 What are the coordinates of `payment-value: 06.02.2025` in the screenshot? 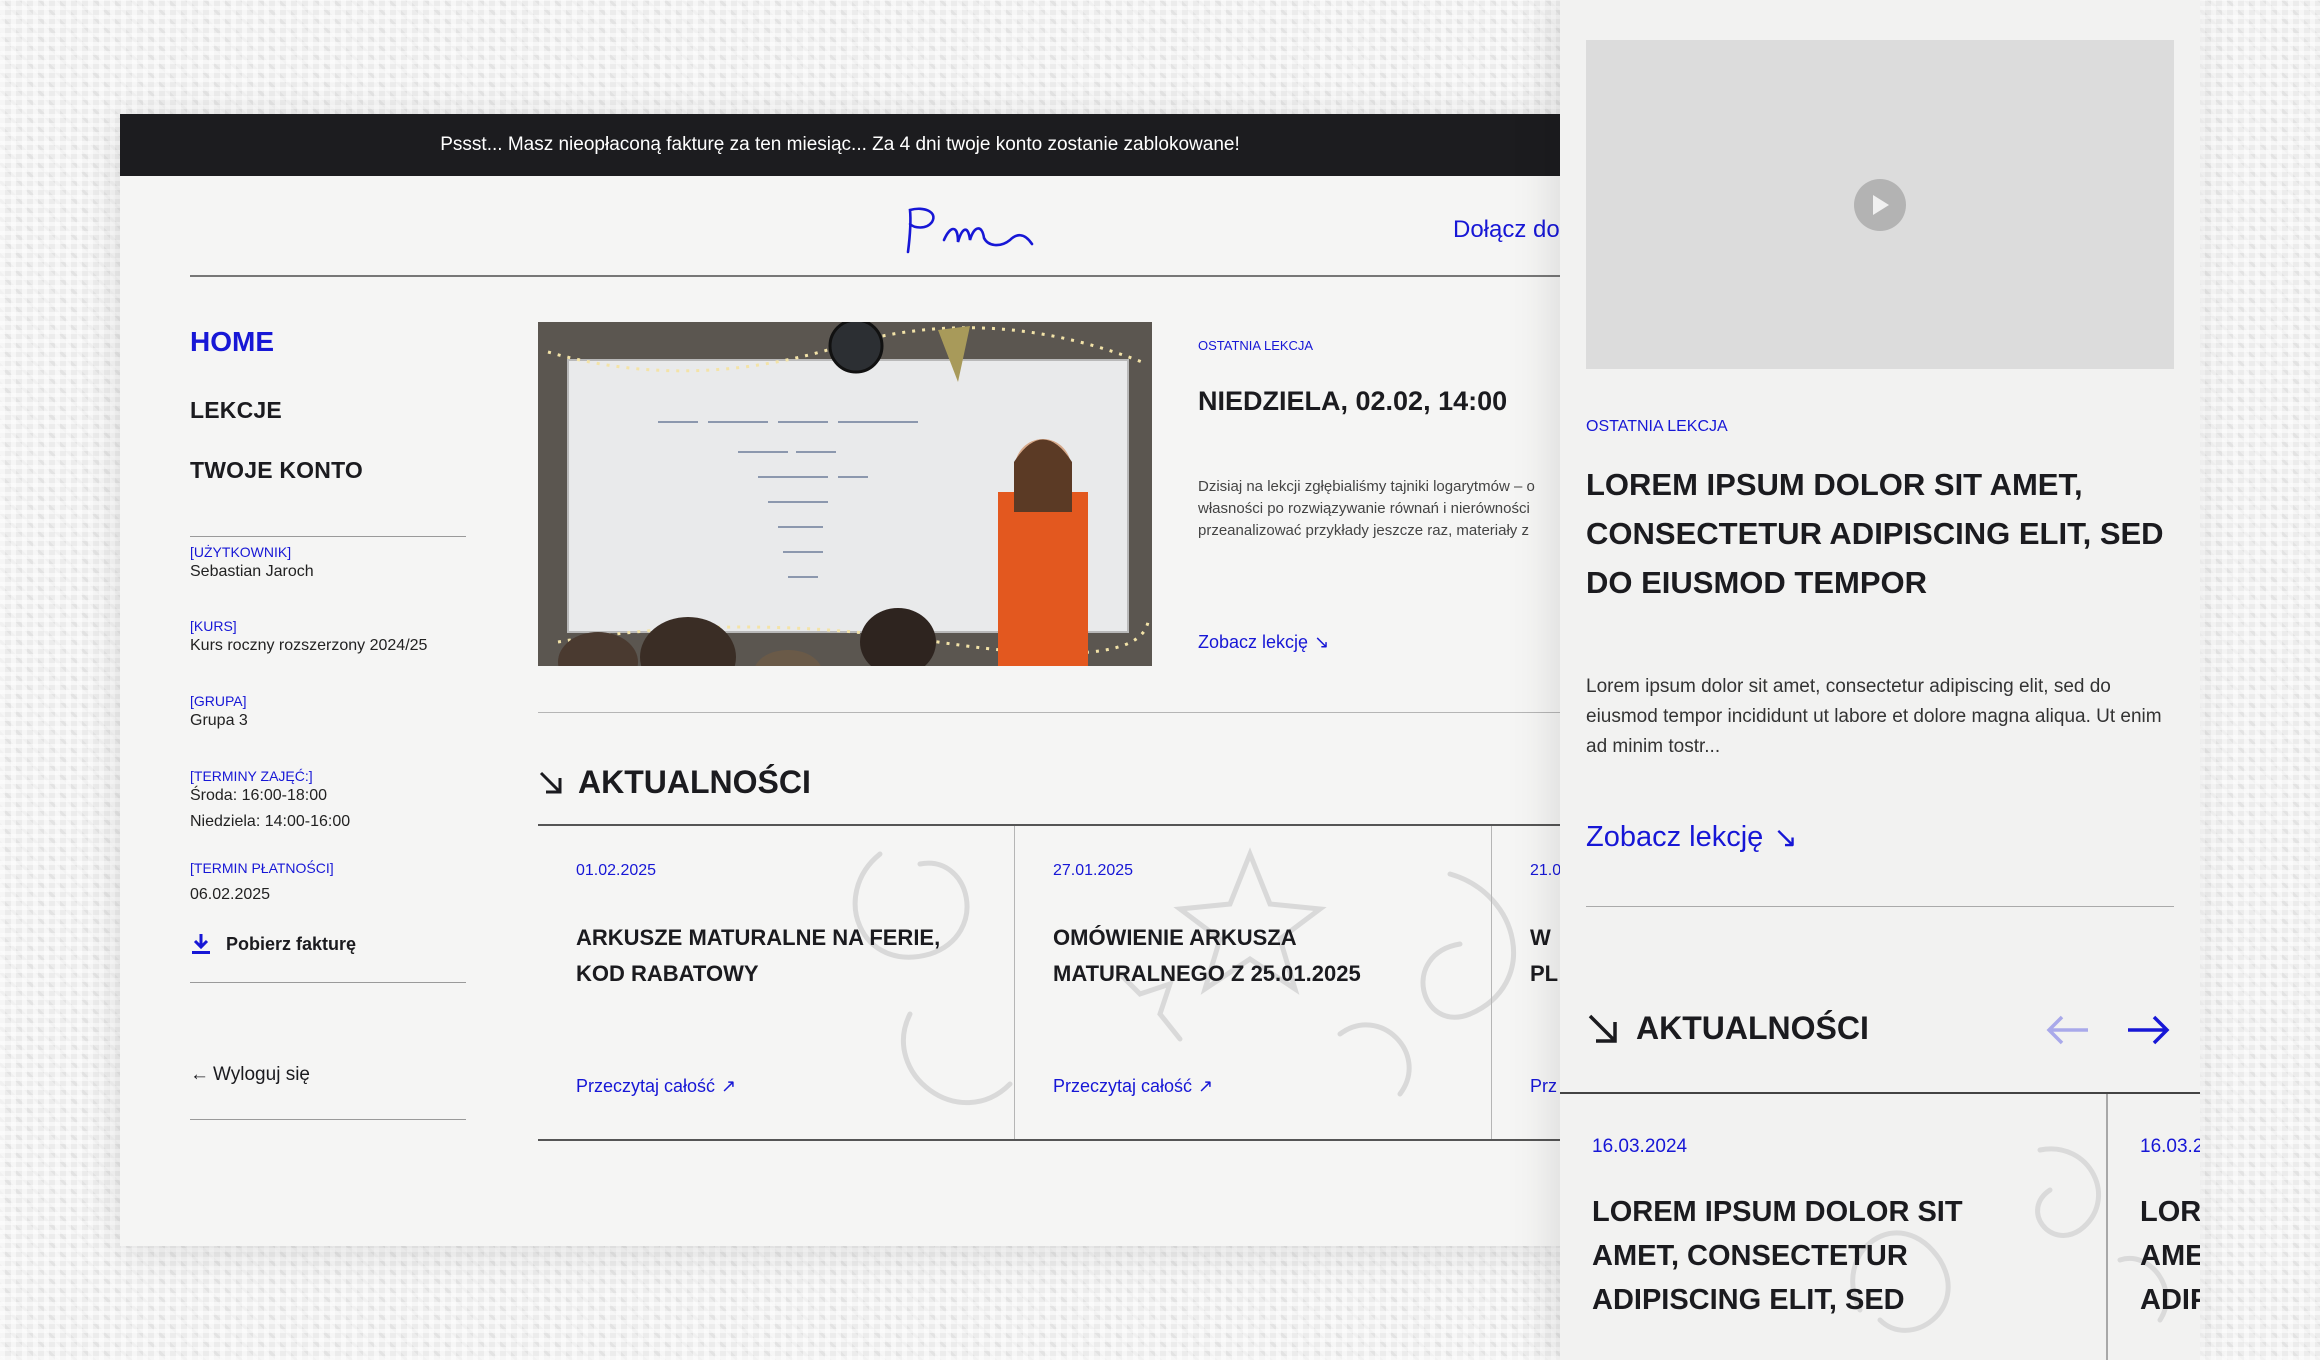 It's located at (230, 894).